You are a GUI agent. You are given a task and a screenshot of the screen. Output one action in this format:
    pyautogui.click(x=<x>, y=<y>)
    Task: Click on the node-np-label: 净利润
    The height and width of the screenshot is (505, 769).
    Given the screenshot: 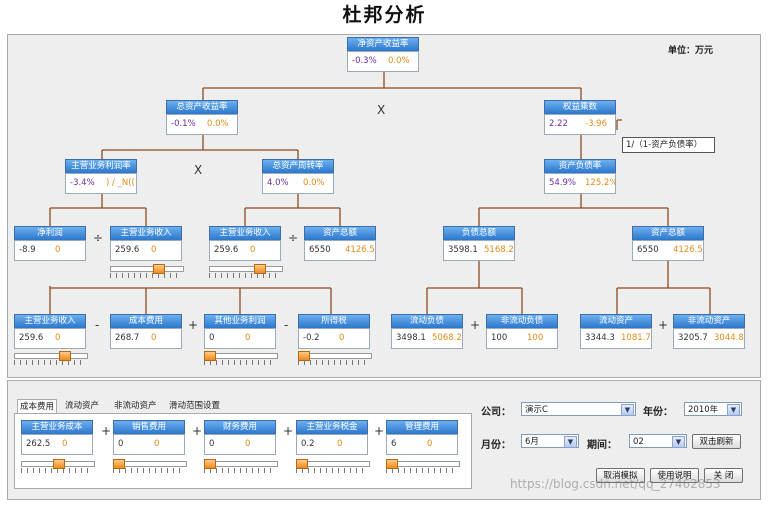 What is the action you would take?
    pyautogui.click(x=50, y=233)
    